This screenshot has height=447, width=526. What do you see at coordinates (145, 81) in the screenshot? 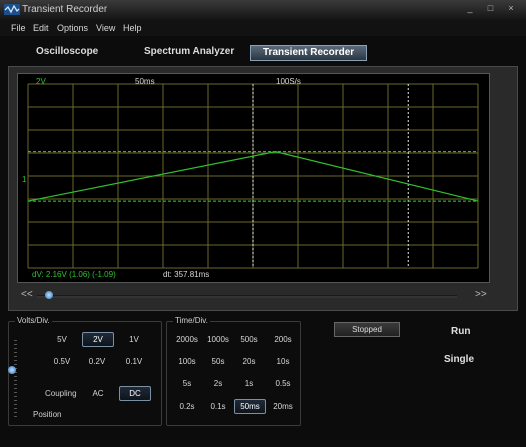
I see `time-per-div-readout: 50ms` at bounding box center [145, 81].